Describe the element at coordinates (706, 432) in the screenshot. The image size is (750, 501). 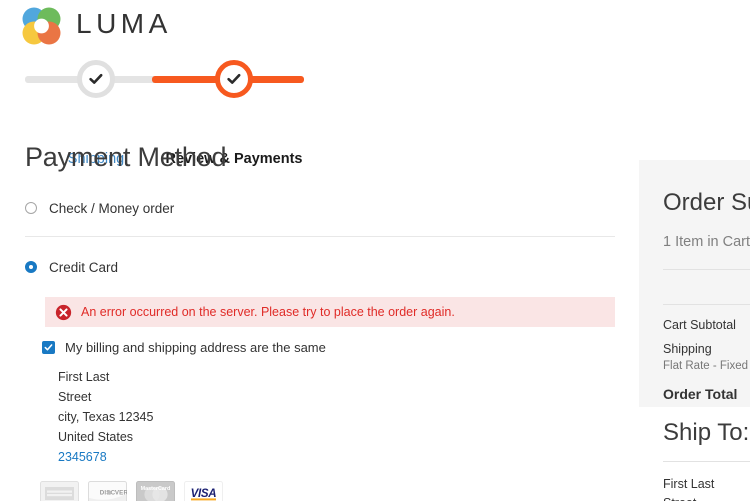
I see `ship-to-title: Ship To:` at that location.